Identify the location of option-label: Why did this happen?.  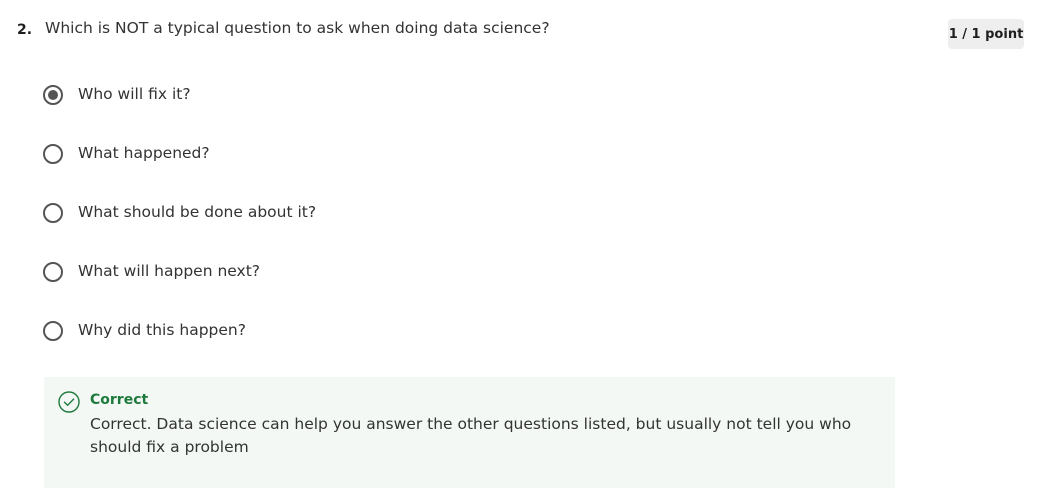
(162, 330).